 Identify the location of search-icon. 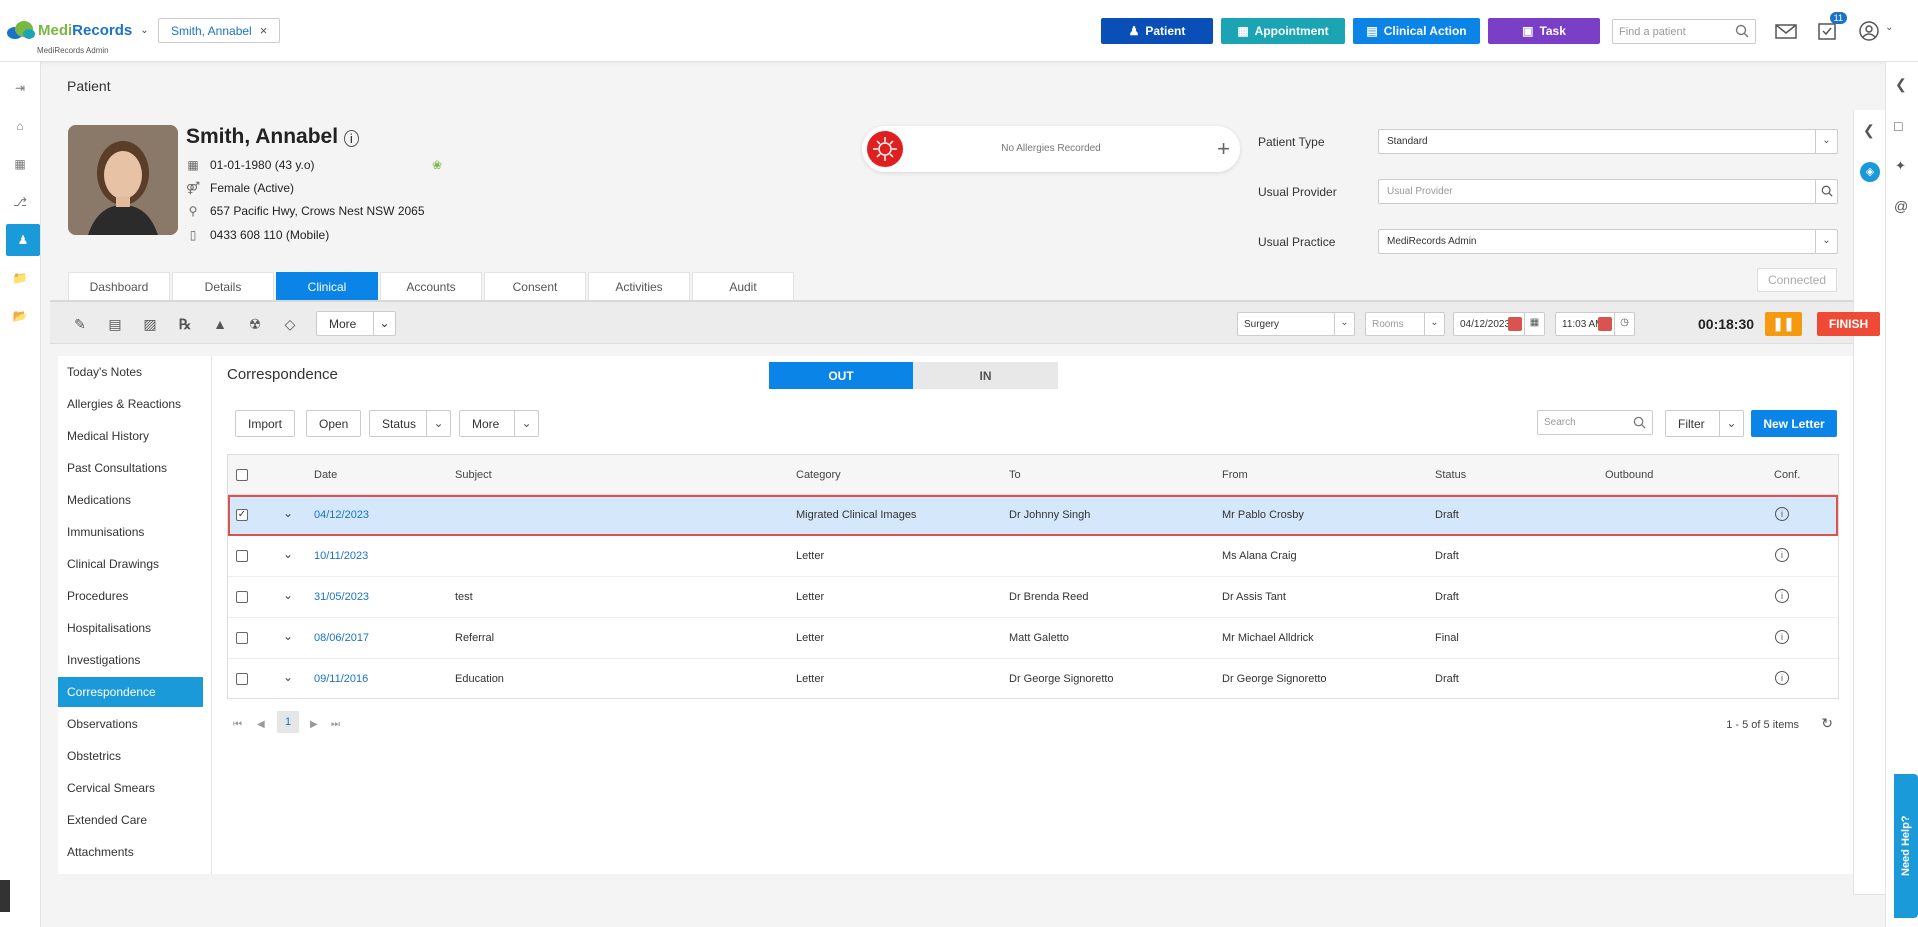
(1826, 191).